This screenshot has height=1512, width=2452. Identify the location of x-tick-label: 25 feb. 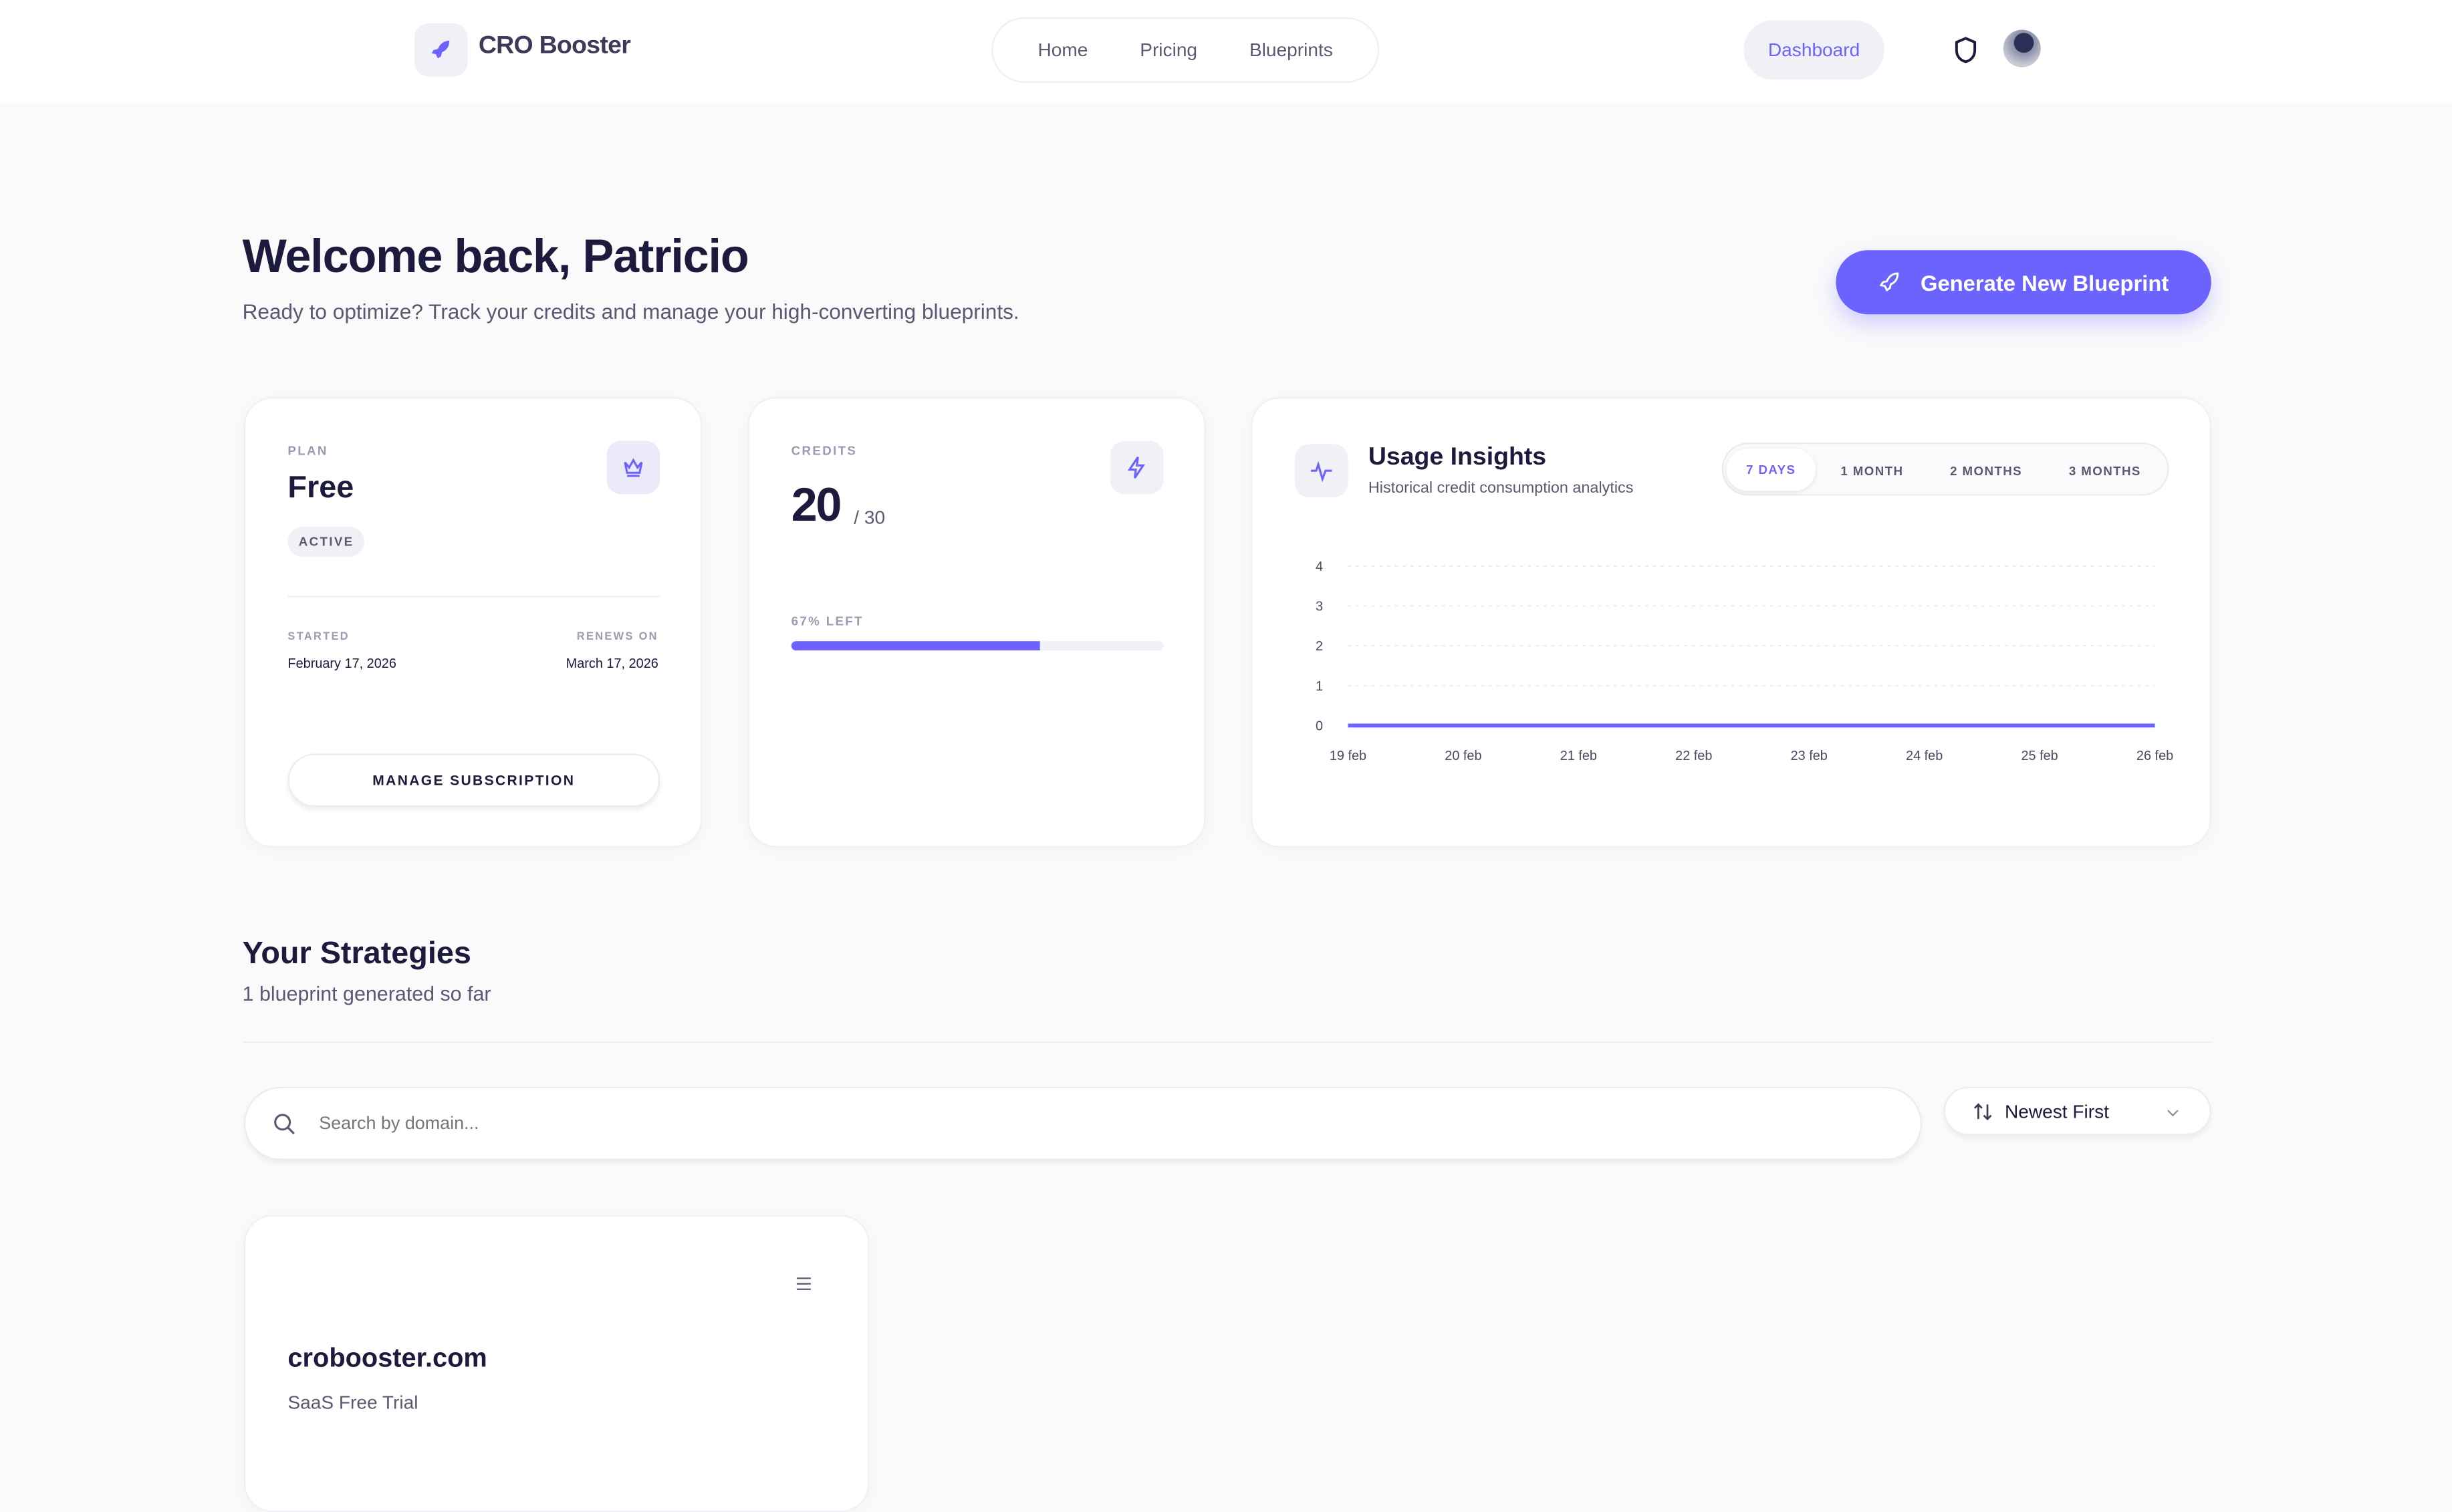
(2039, 756).